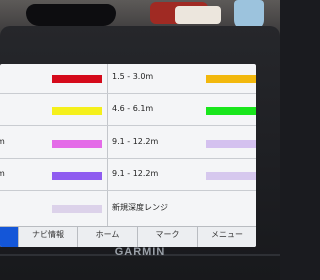  What do you see at coordinates (140, 207) in the screenshot?
I see `new-depth-range-label: 新規深度レンジ` at bounding box center [140, 207].